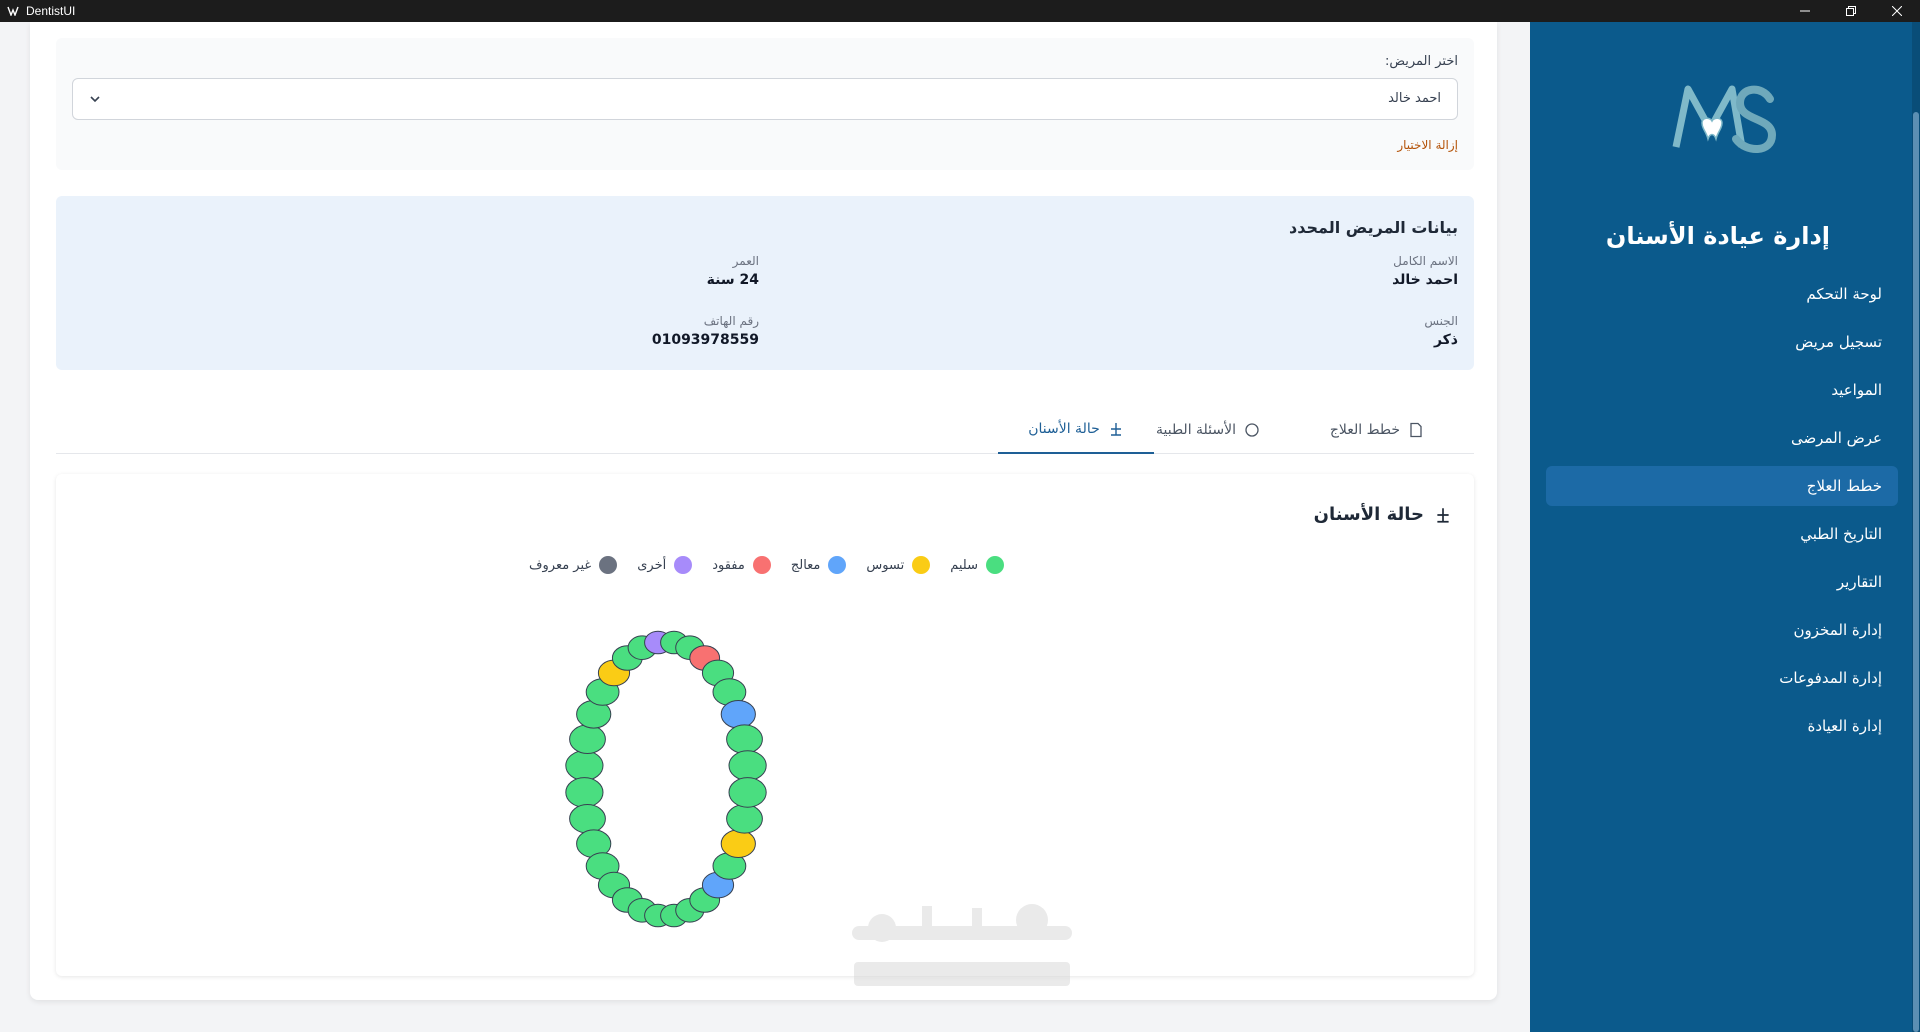  Describe the element at coordinates (1722, 534) in the screenshot. I see `sidebar-item-medical-history: التاريخ الطبي` at that location.